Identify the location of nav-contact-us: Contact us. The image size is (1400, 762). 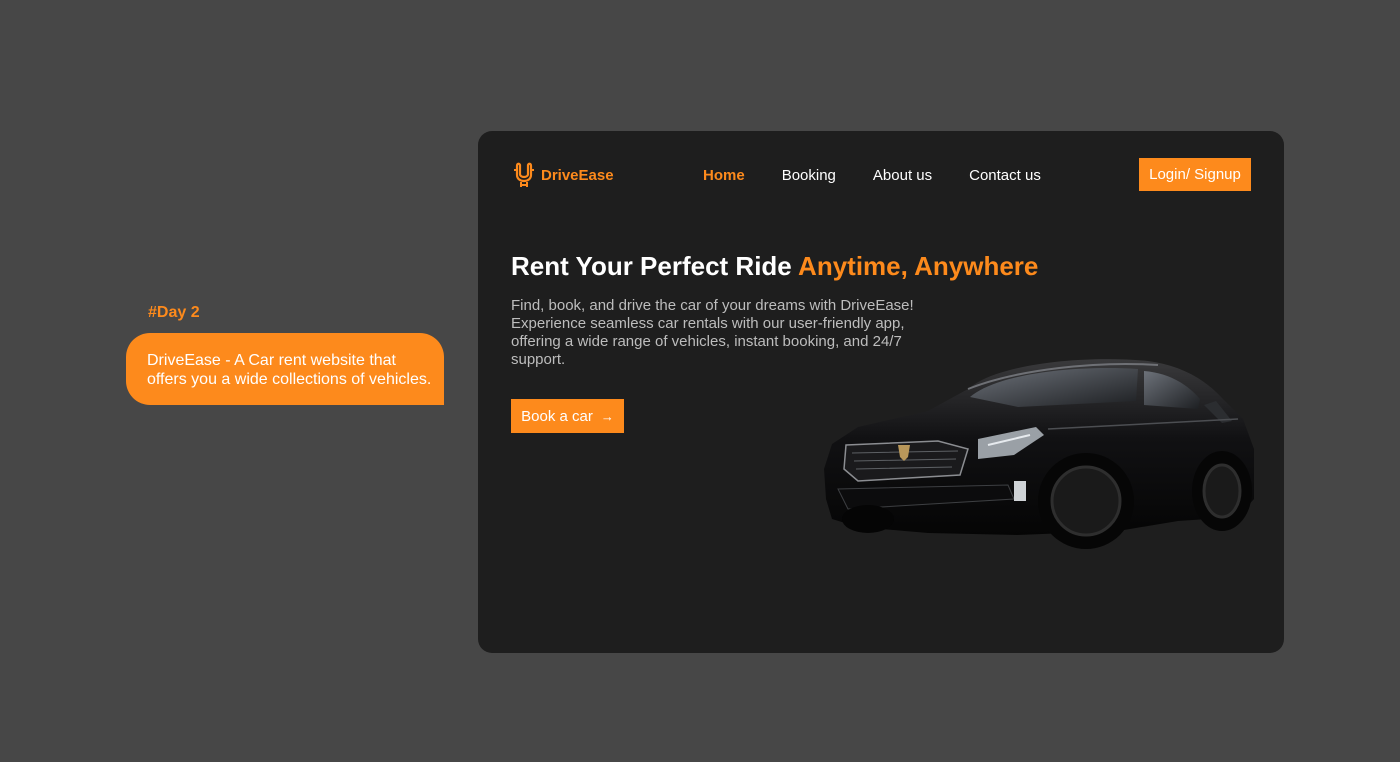
(1005, 175).